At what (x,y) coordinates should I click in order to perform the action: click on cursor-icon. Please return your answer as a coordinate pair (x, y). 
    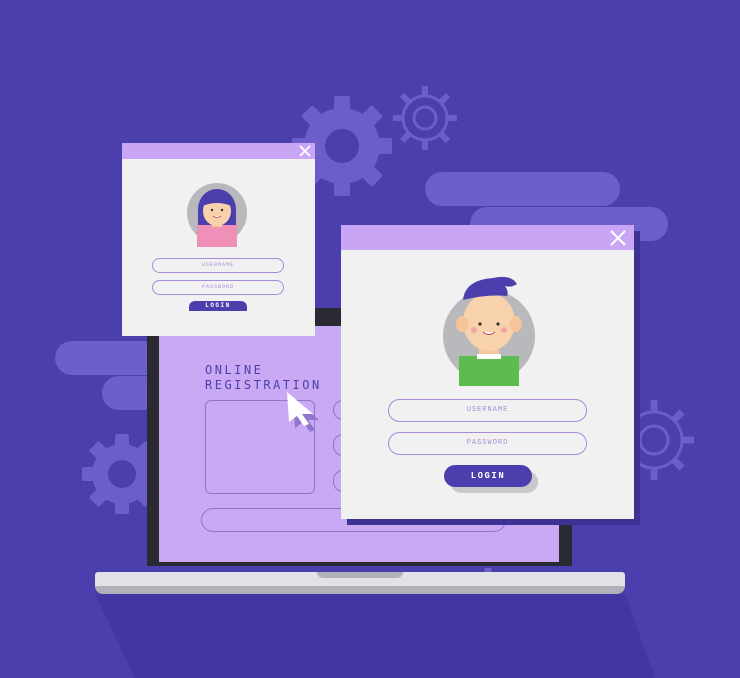
    Looking at the image, I should click on (303, 412).